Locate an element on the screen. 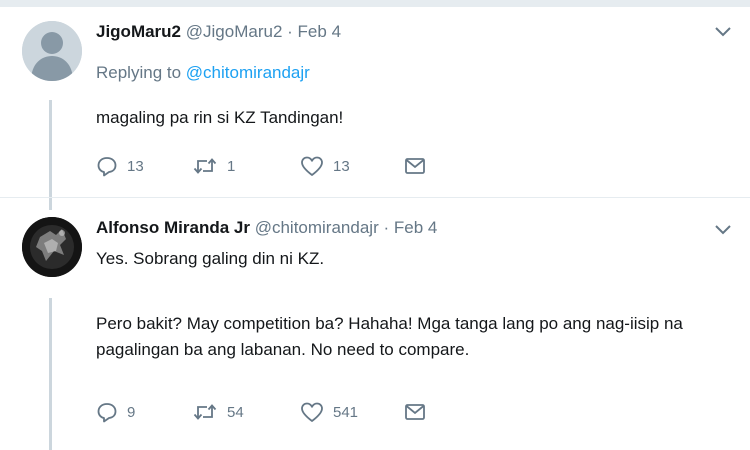  tweet-actions: 9 54 541 is located at coordinates (296, 412).